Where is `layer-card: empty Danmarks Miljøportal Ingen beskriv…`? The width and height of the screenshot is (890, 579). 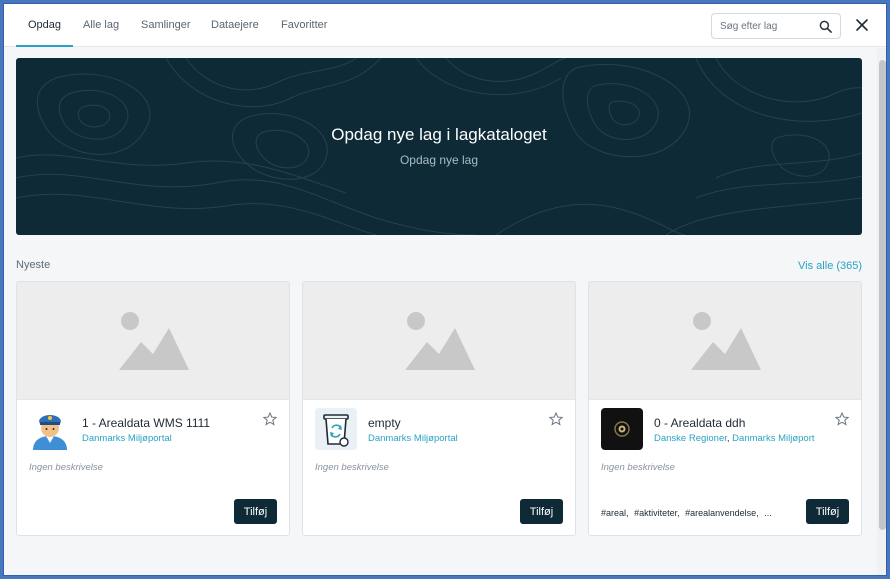
layer-card: empty Danmarks Miljøportal Ingen beskriv… is located at coordinates (439, 408).